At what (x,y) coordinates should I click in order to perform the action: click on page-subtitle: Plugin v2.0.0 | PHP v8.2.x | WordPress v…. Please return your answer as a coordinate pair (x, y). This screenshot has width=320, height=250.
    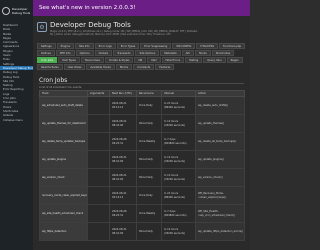
    Looking at the image, I should click on (124, 33).